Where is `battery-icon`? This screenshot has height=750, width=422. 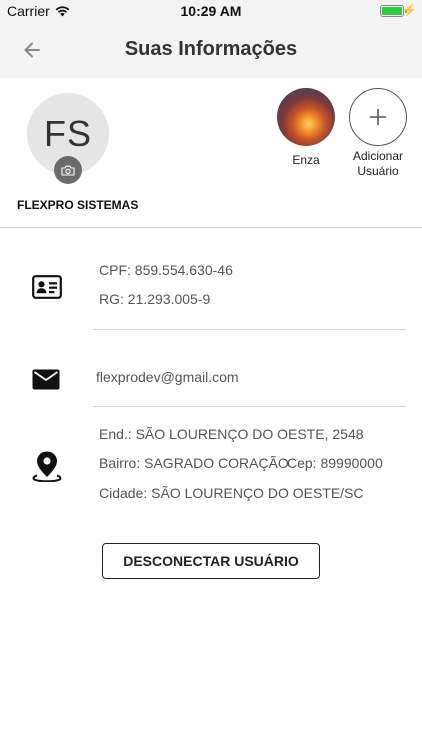
battery-icon is located at coordinates (392, 11).